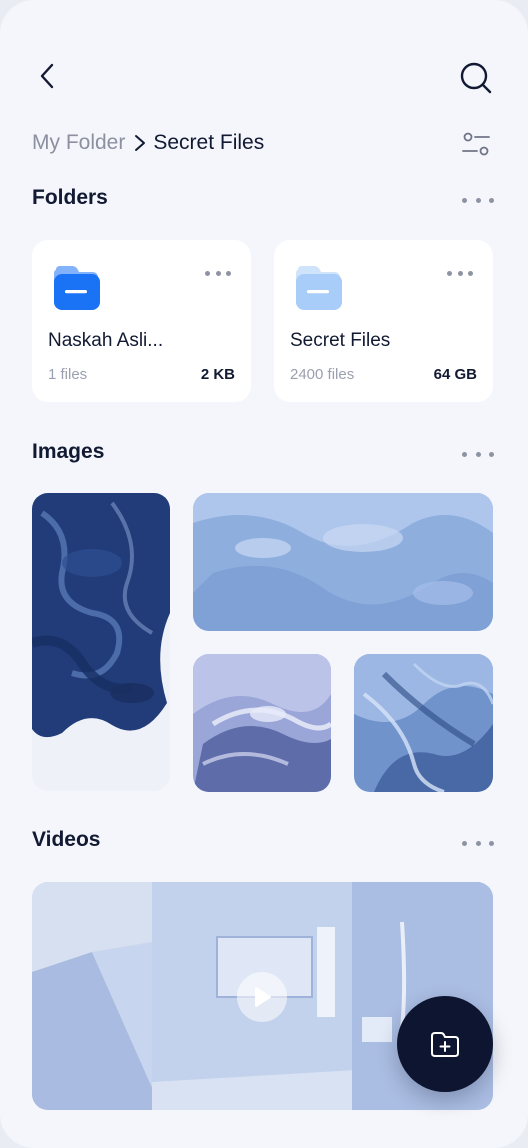 The height and width of the screenshot is (1148, 528). I want to click on image-thumbnail-ice, so click(343, 562).